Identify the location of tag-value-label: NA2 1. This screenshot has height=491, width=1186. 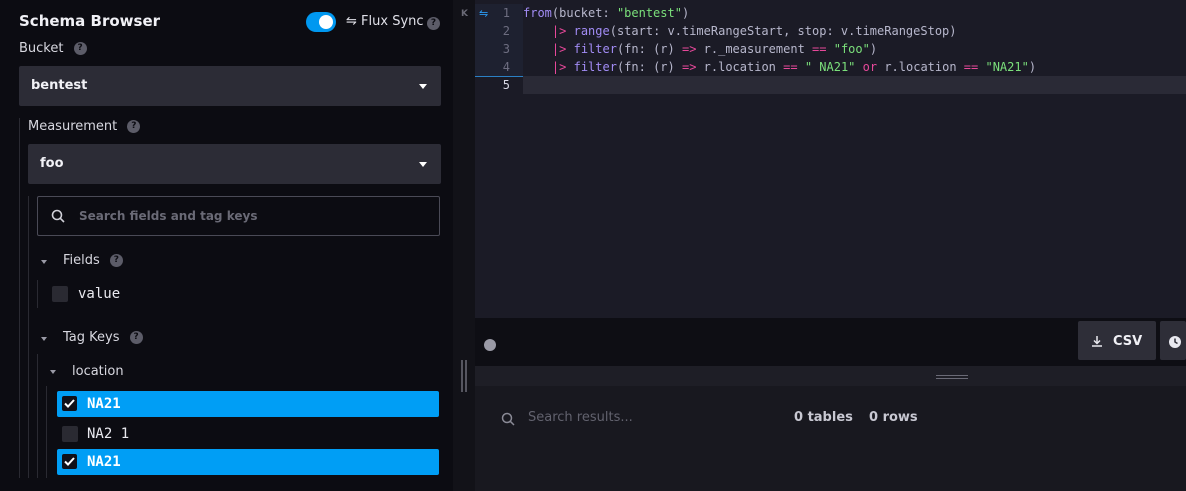
(108, 434).